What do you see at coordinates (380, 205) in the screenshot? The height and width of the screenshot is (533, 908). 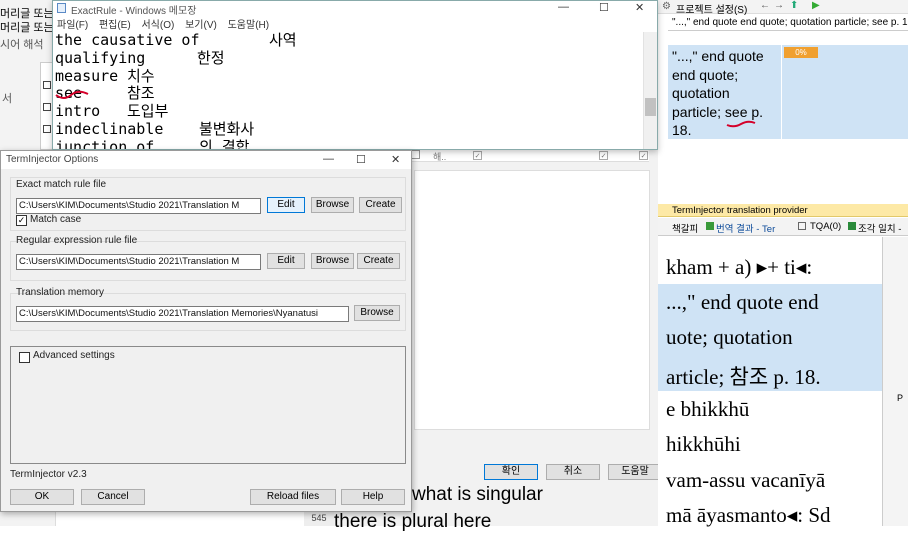 I see `create-button: Create` at bounding box center [380, 205].